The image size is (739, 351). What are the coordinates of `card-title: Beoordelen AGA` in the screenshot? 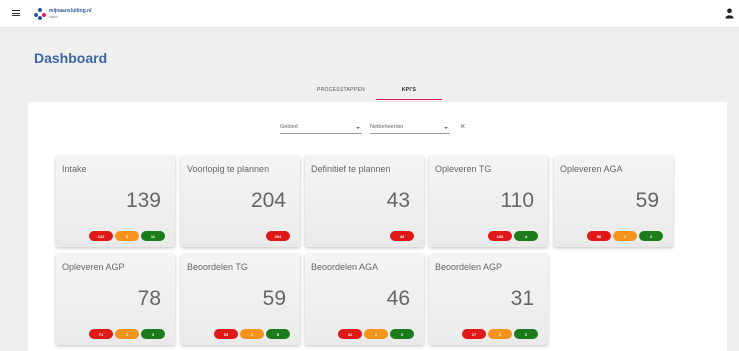 It's located at (345, 267).